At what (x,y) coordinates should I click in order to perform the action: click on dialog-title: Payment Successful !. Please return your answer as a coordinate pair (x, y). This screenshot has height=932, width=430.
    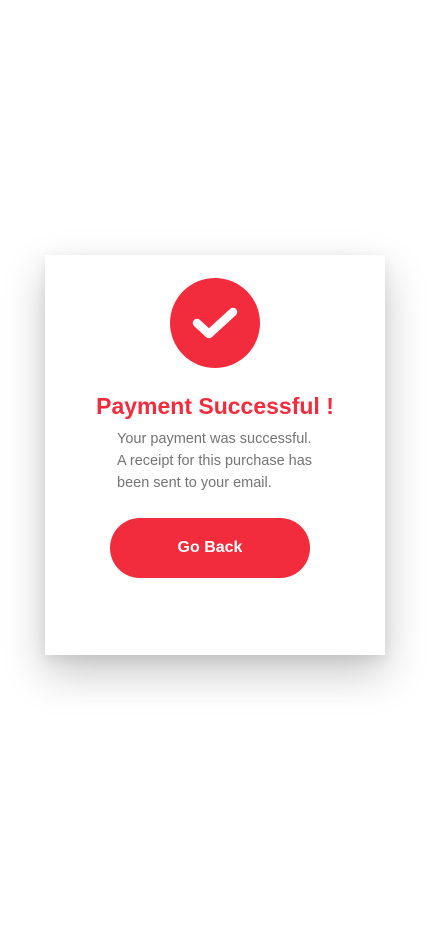
    Looking at the image, I should click on (215, 406).